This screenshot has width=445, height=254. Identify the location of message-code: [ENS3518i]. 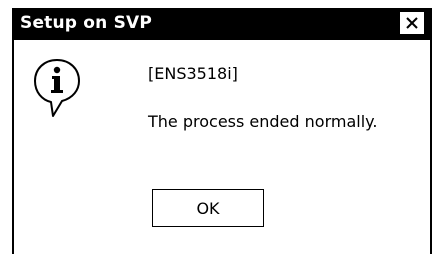
(193, 73).